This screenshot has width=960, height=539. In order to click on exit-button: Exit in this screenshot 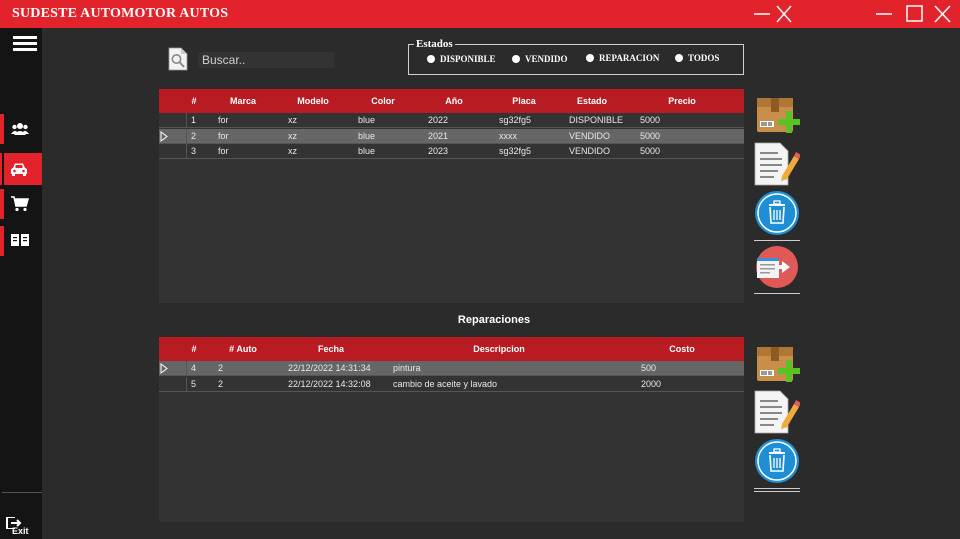, I will do `click(21, 527)`.